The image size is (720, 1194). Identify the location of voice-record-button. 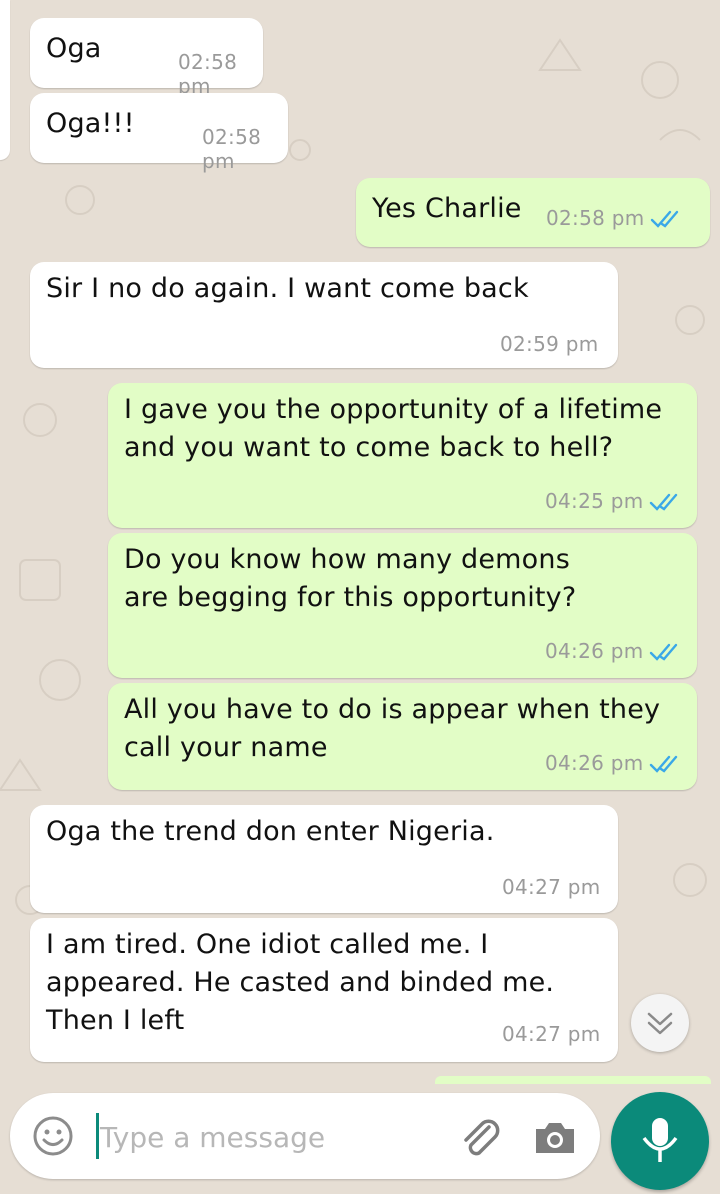
(660, 1141).